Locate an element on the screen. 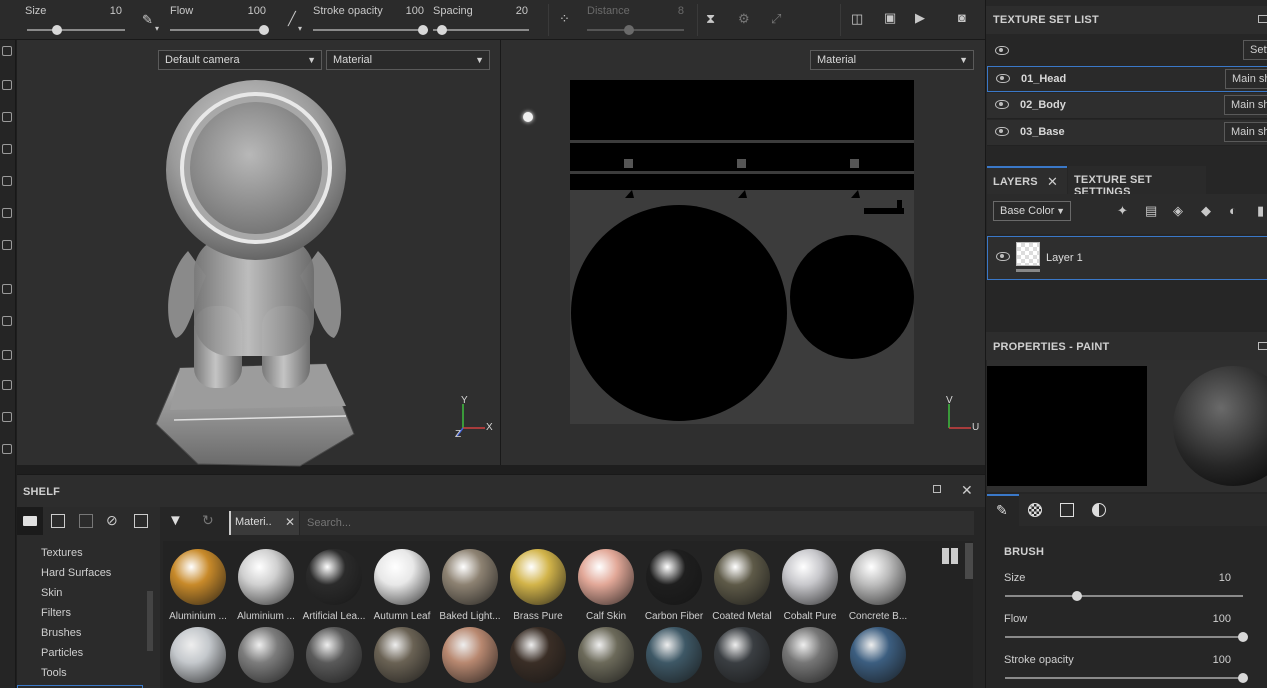 This screenshot has width=1267, height=688. remove-filter-icon: ✕ is located at coordinates (290, 522).